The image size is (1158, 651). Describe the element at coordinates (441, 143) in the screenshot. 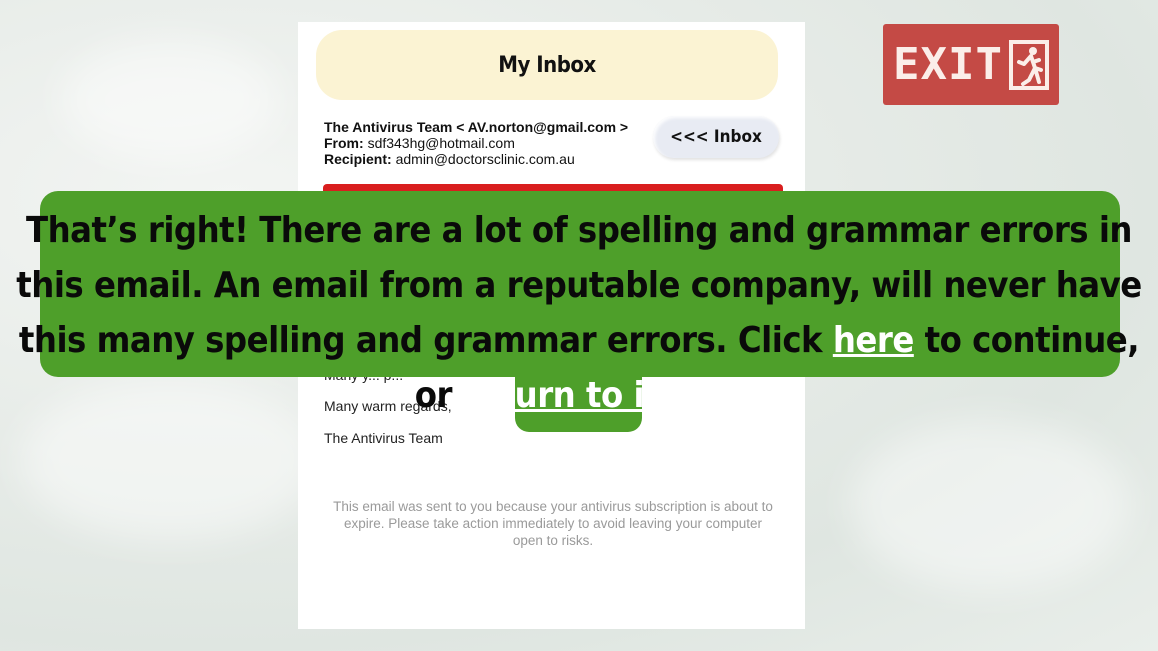

I see `from-value: sdf343hg@hotmail.com` at that location.